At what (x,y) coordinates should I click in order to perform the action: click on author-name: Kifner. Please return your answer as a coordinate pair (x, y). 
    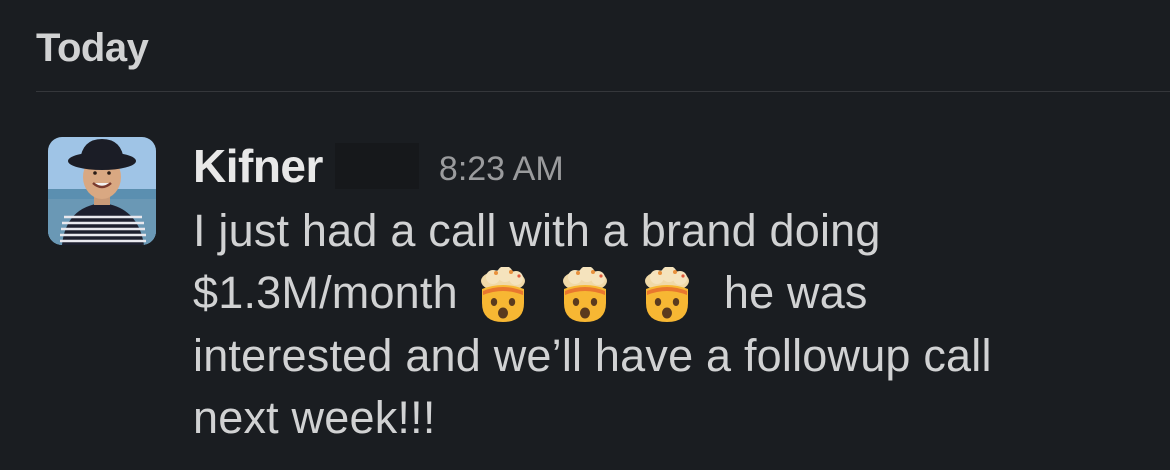
    Looking at the image, I should click on (258, 166).